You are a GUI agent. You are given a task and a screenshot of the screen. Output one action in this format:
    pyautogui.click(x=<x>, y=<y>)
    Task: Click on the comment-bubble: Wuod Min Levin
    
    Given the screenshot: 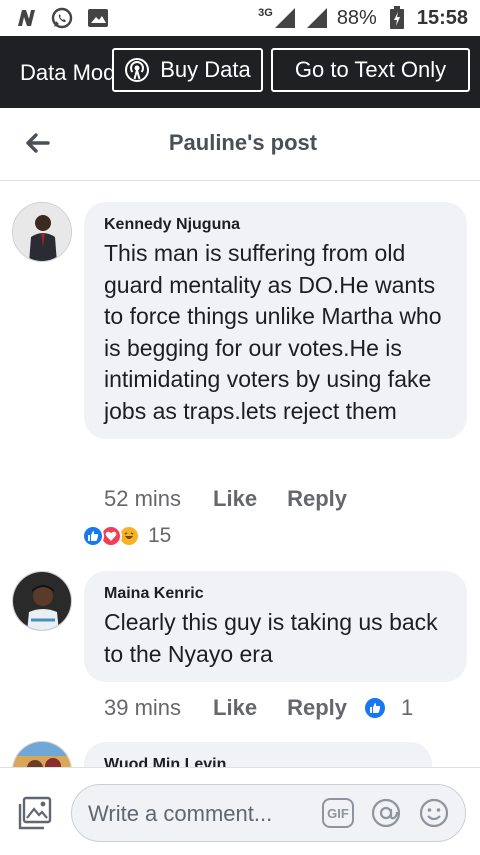 What is the action you would take?
    pyautogui.click(x=258, y=754)
    